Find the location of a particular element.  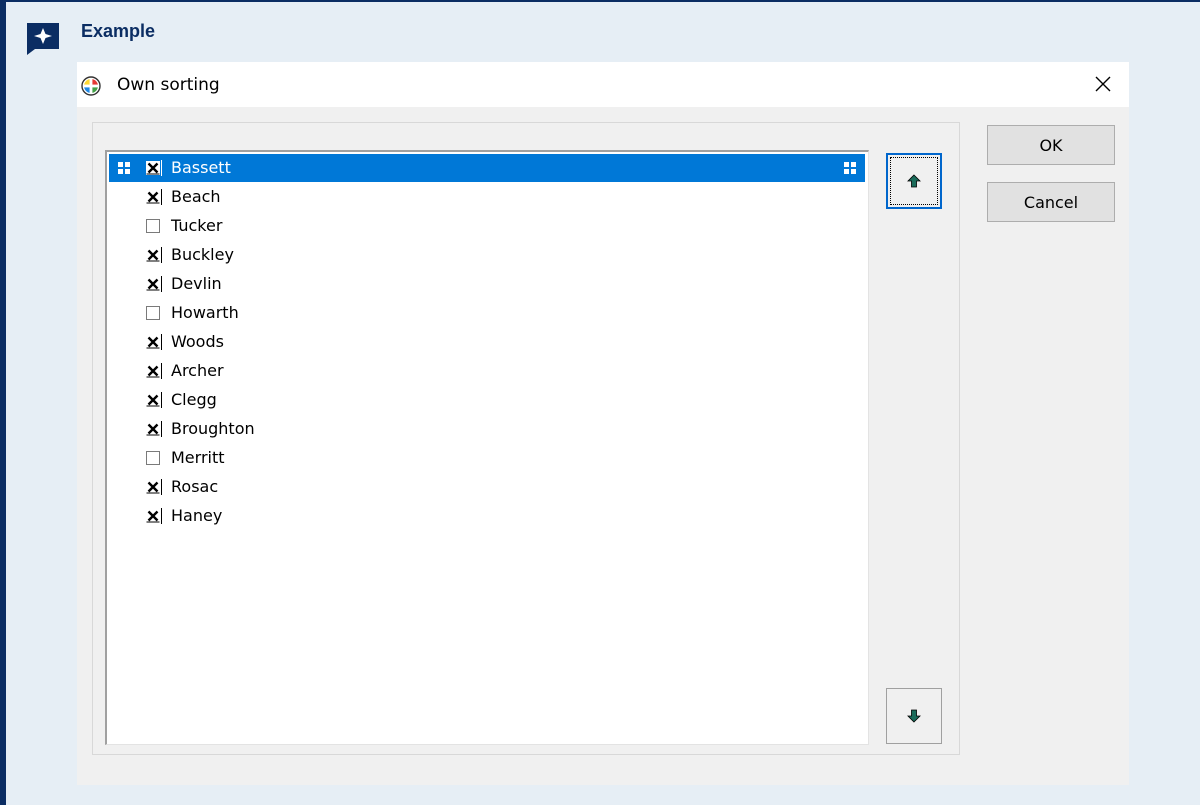

arrow-up-icon is located at coordinates (914, 181).